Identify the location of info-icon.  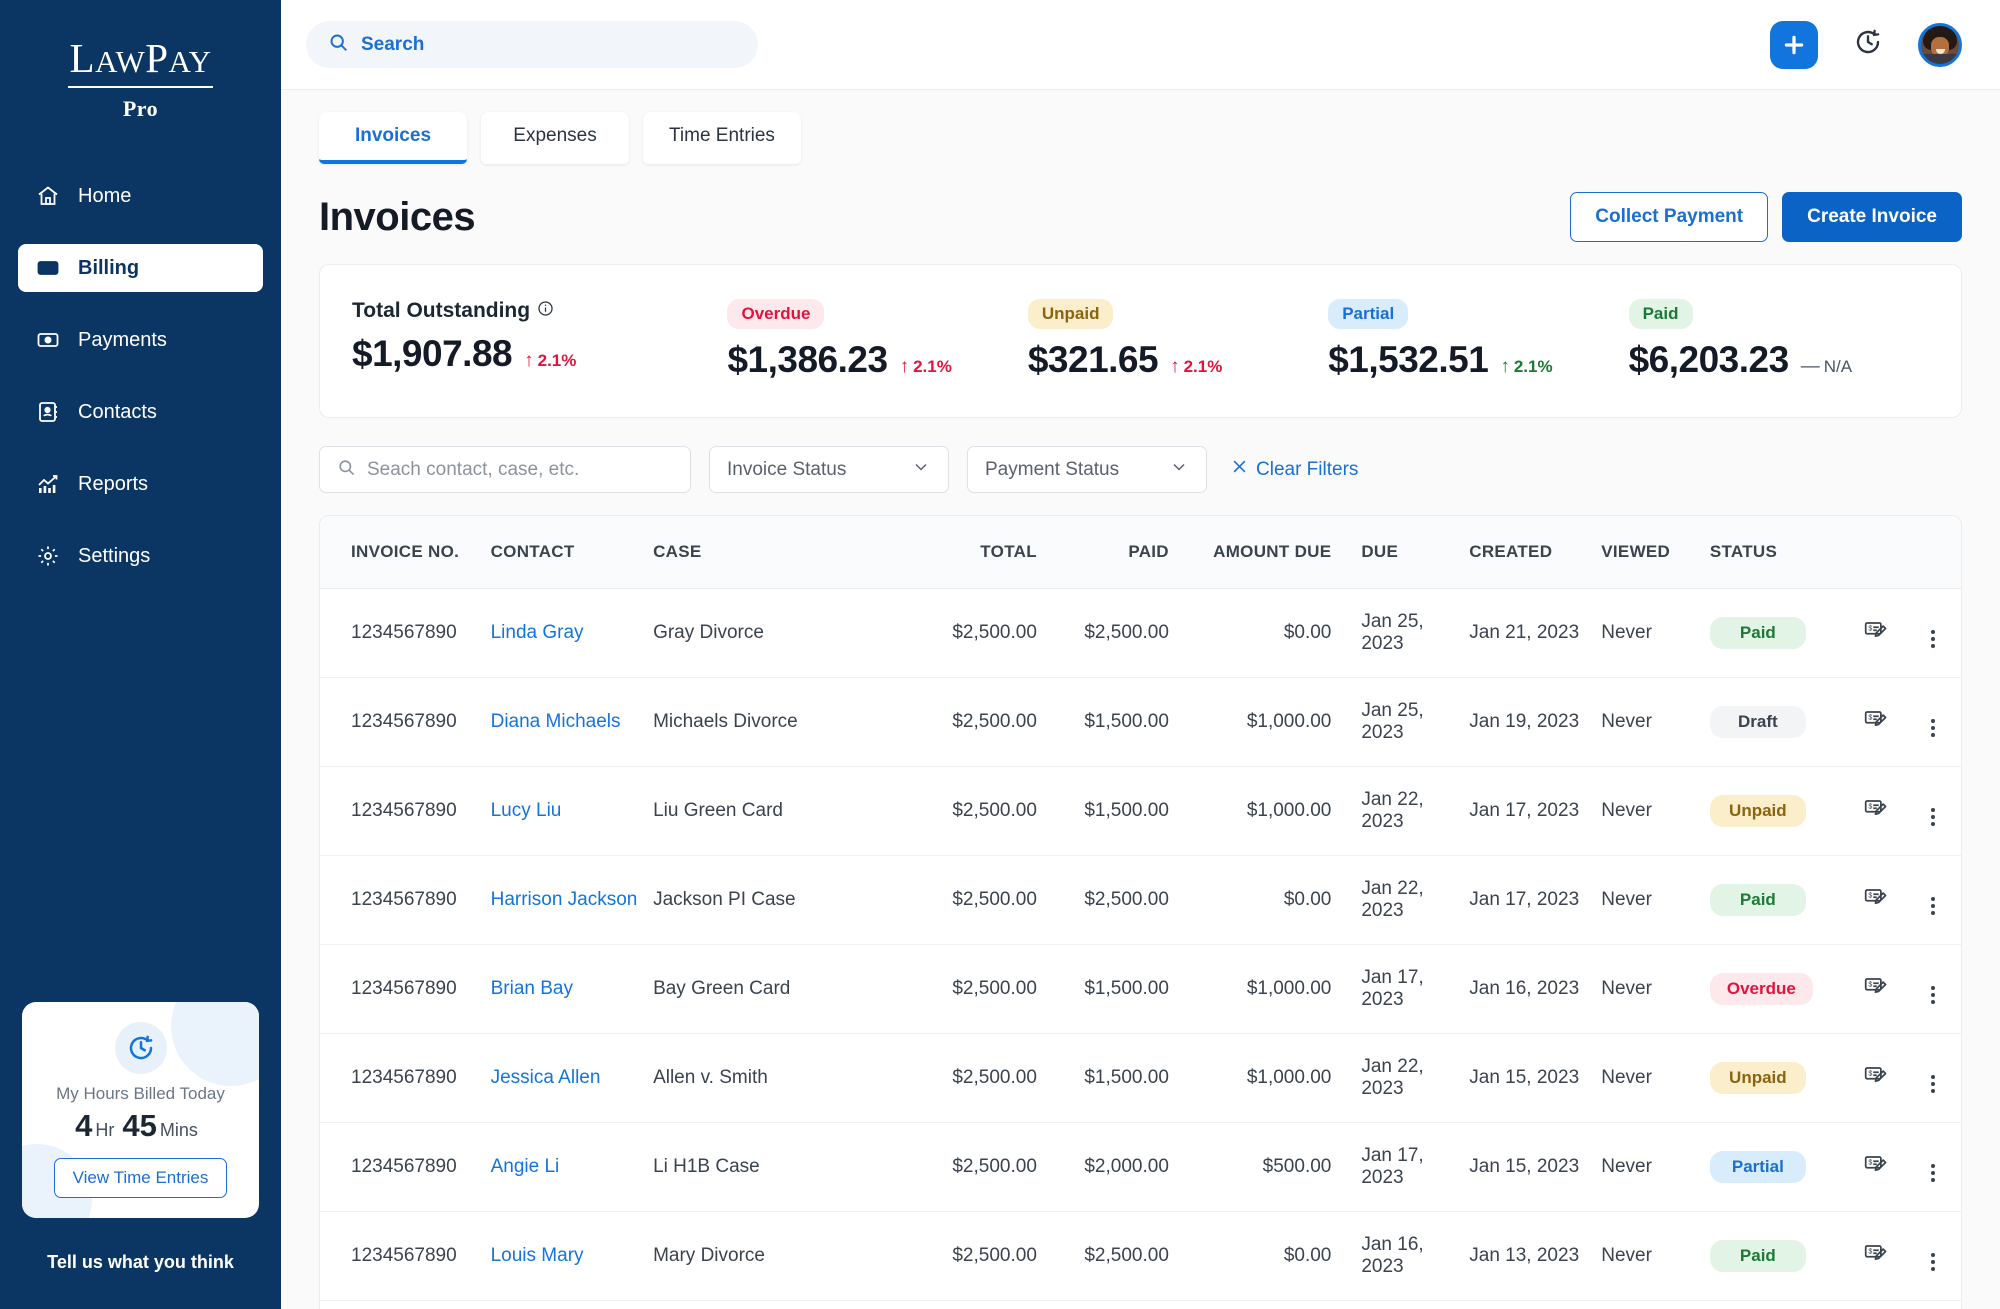
(545, 311).